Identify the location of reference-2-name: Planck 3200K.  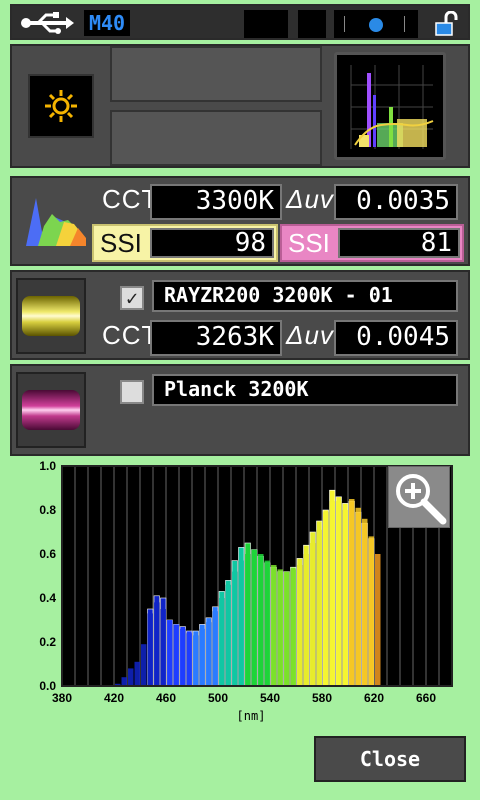
(305, 390).